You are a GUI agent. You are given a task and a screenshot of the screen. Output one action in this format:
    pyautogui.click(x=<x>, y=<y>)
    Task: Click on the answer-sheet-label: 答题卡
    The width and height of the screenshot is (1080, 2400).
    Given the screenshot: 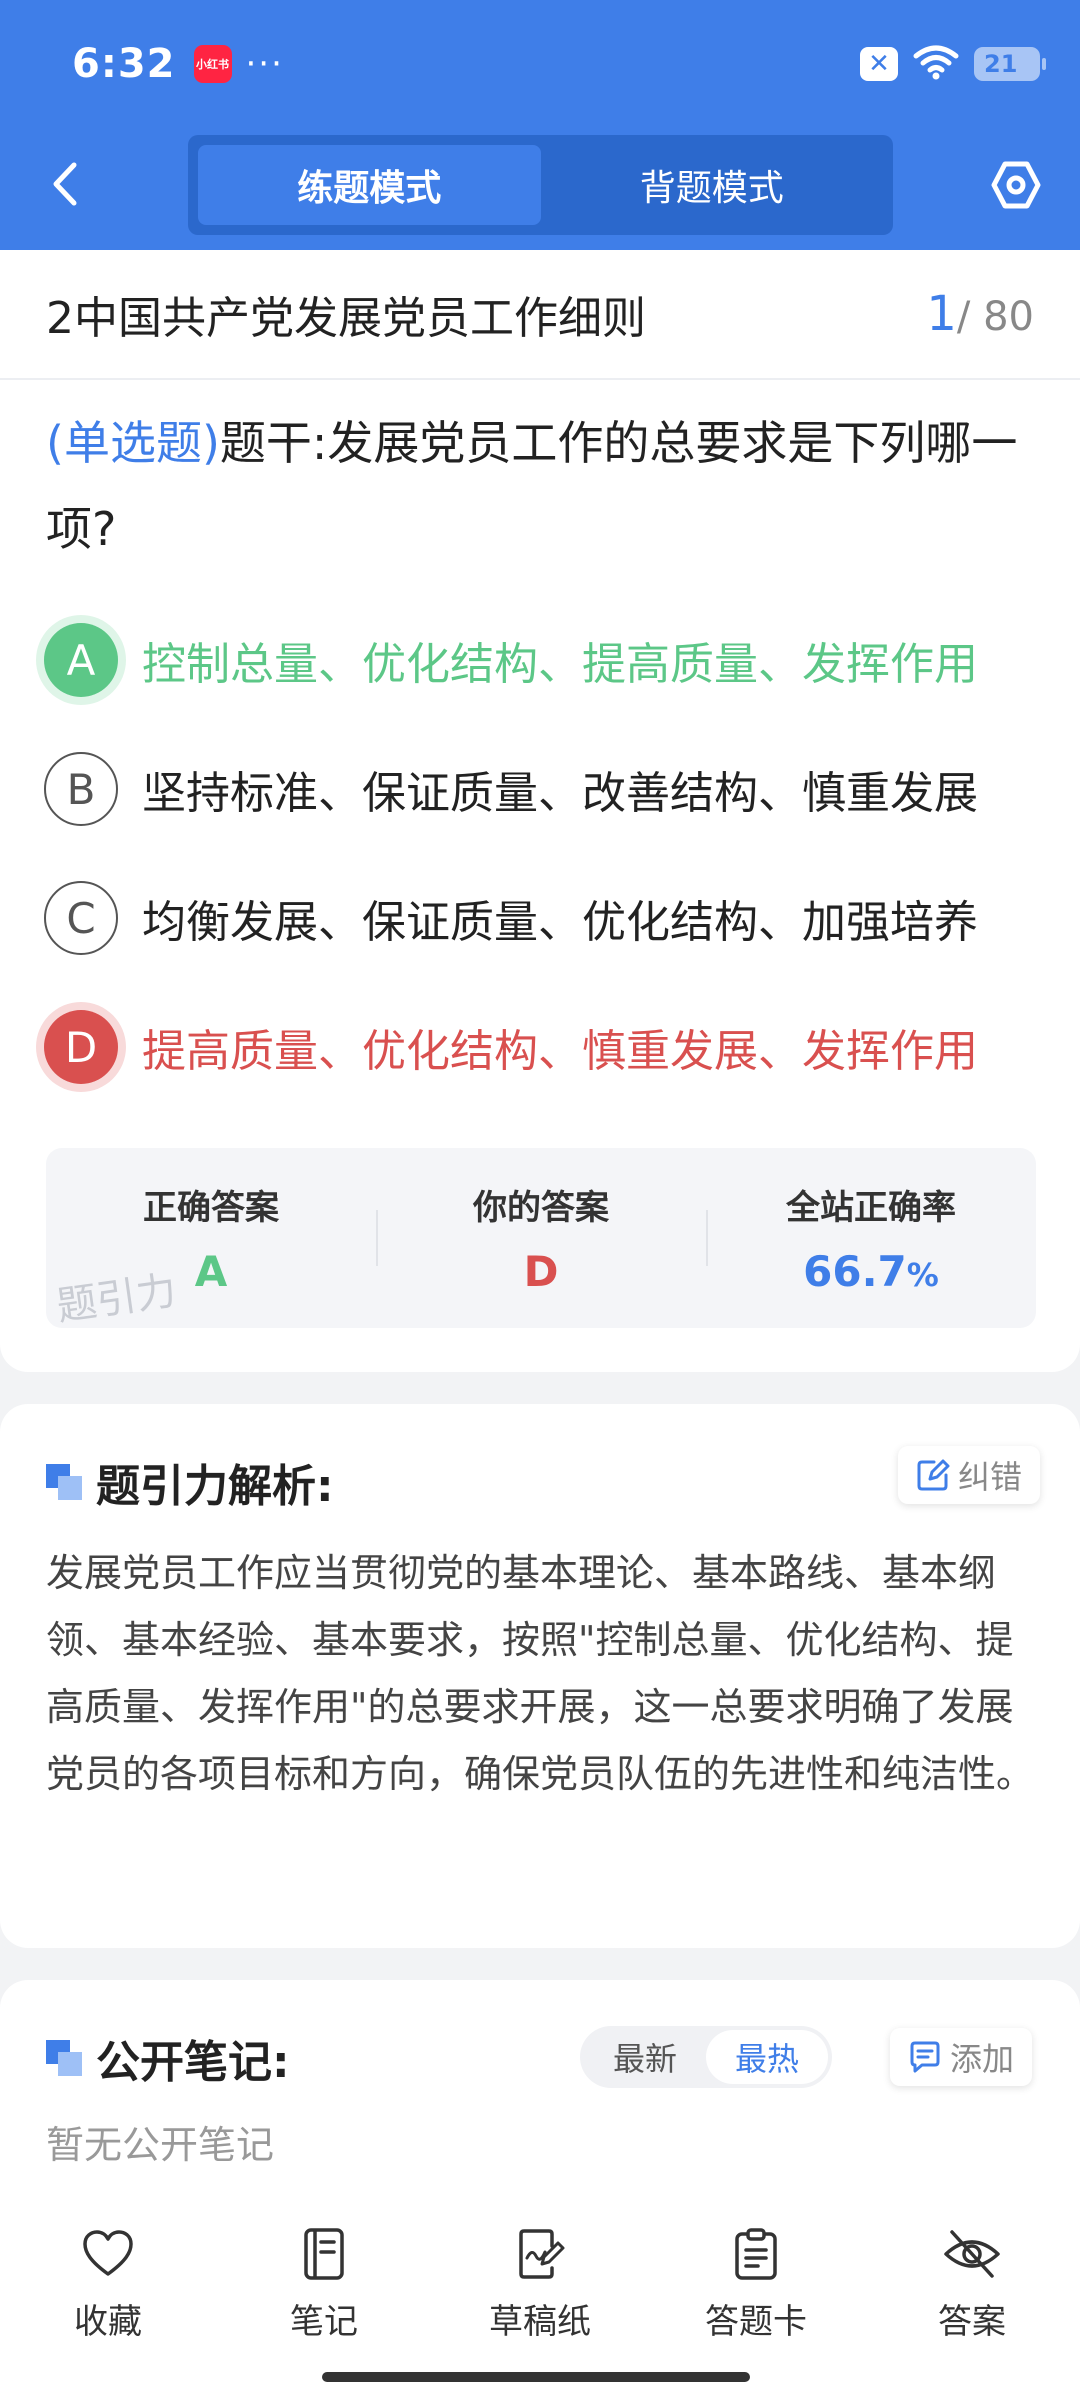 What is the action you would take?
    pyautogui.click(x=756, y=2322)
    